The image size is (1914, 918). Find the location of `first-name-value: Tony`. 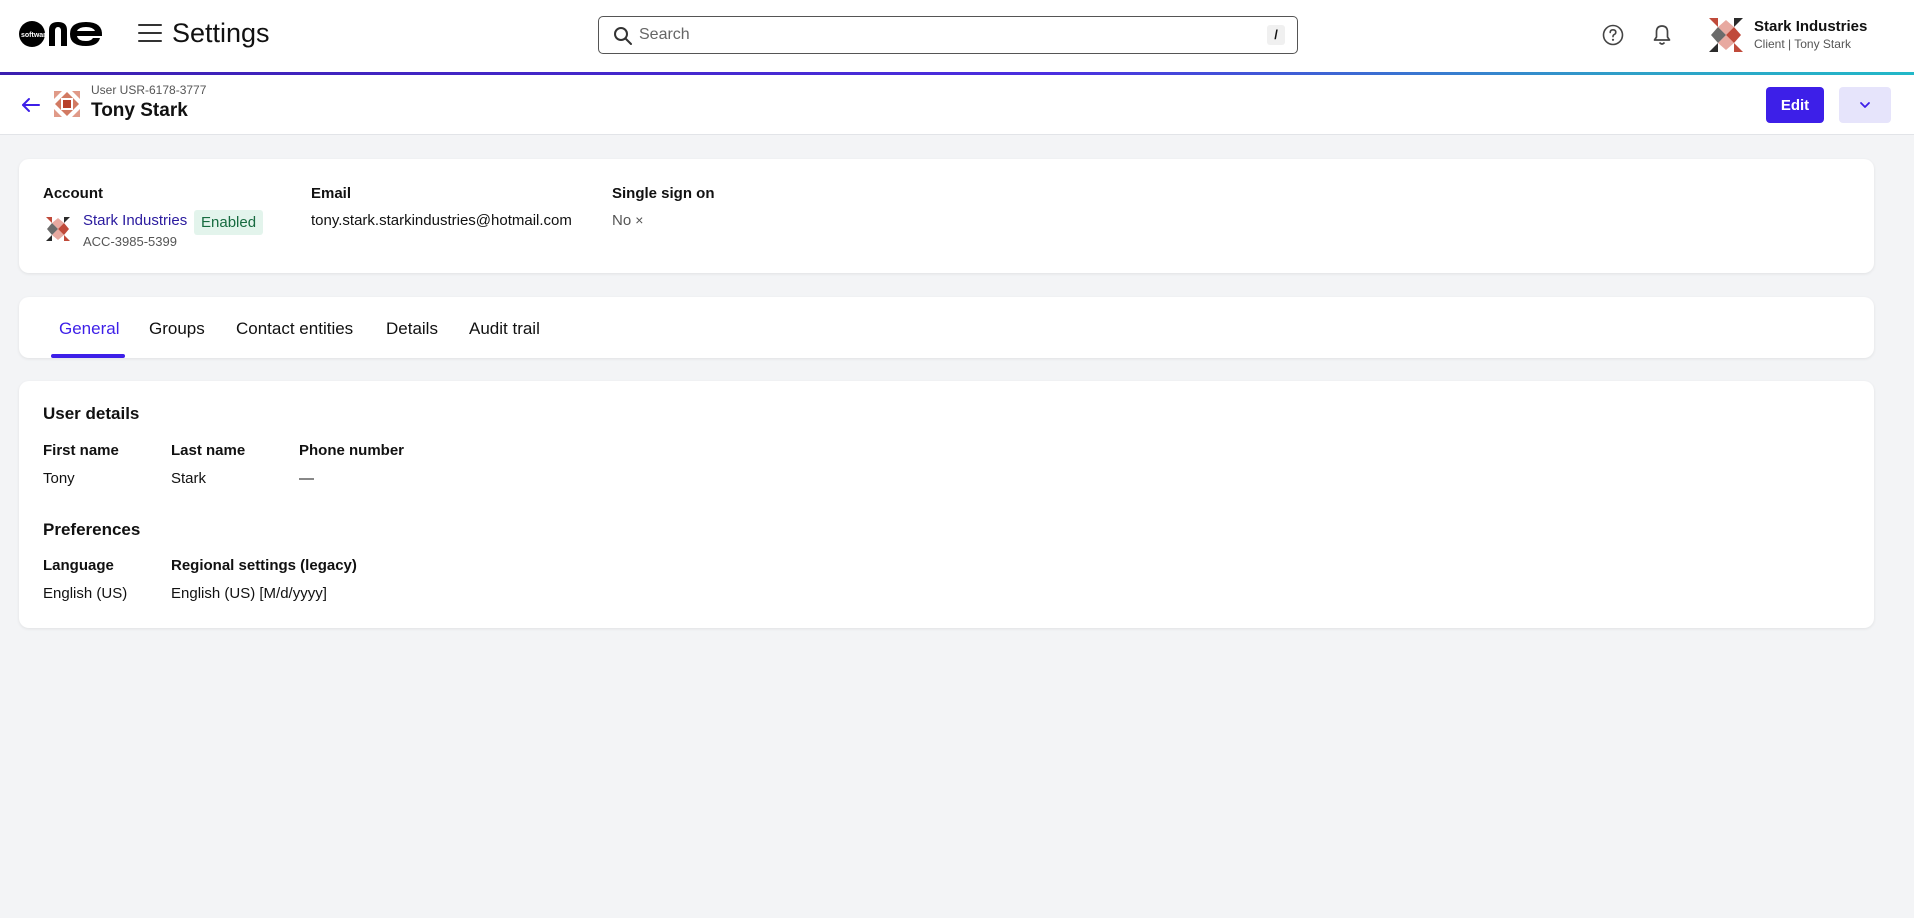

first-name-value: Tony is located at coordinates (59, 478).